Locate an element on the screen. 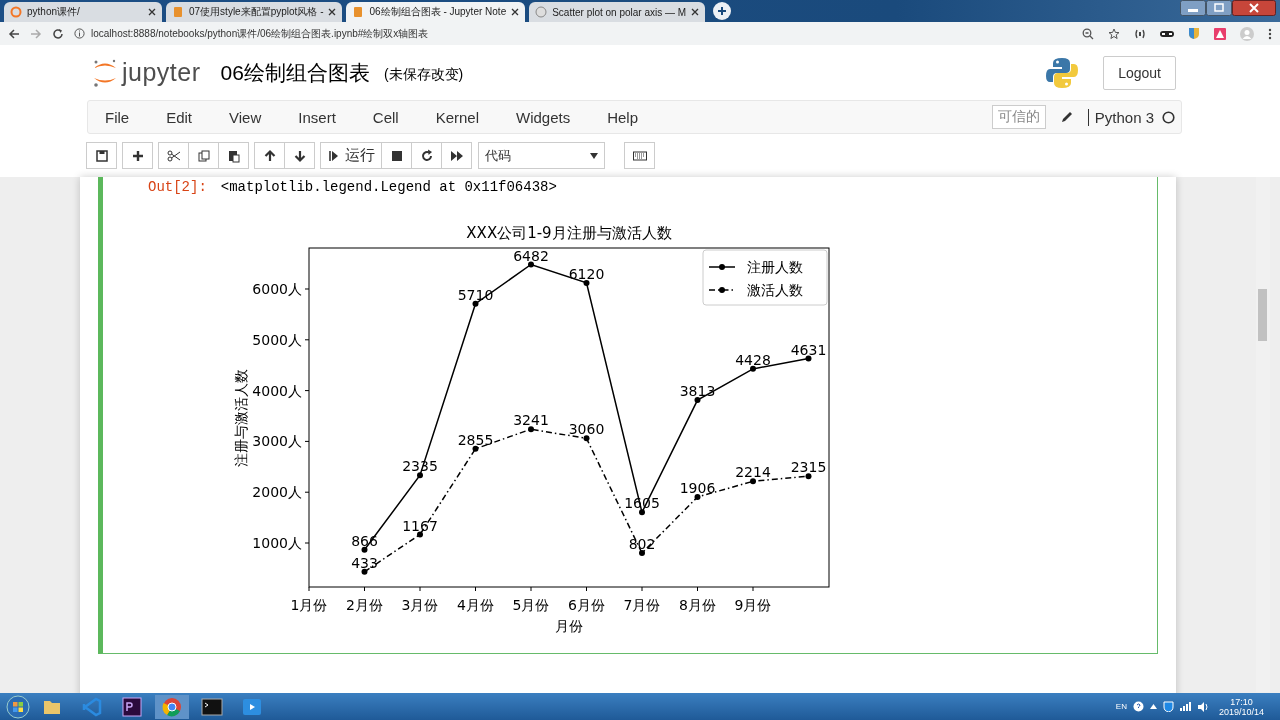 The image size is (1280, 720). clock-date: 2019/10/14 is located at coordinates (1241, 711).